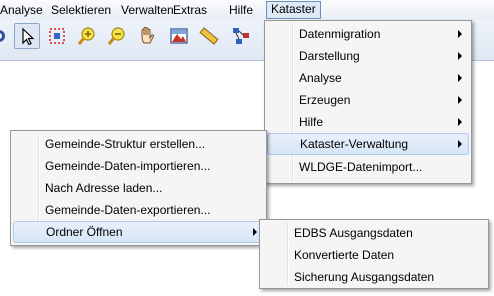 The image size is (494, 296). What do you see at coordinates (368, 56) in the screenshot?
I see `menu-item-darstellung: Darstellung` at bounding box center [368, 56].